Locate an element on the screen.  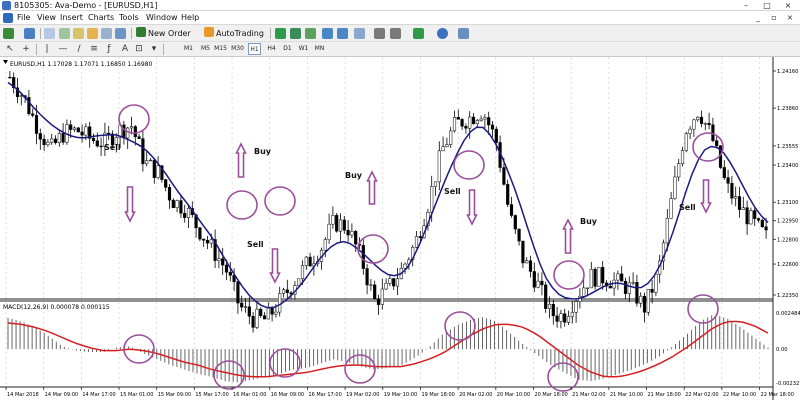
zoom-in-icon is located at coordinates (327, 33).